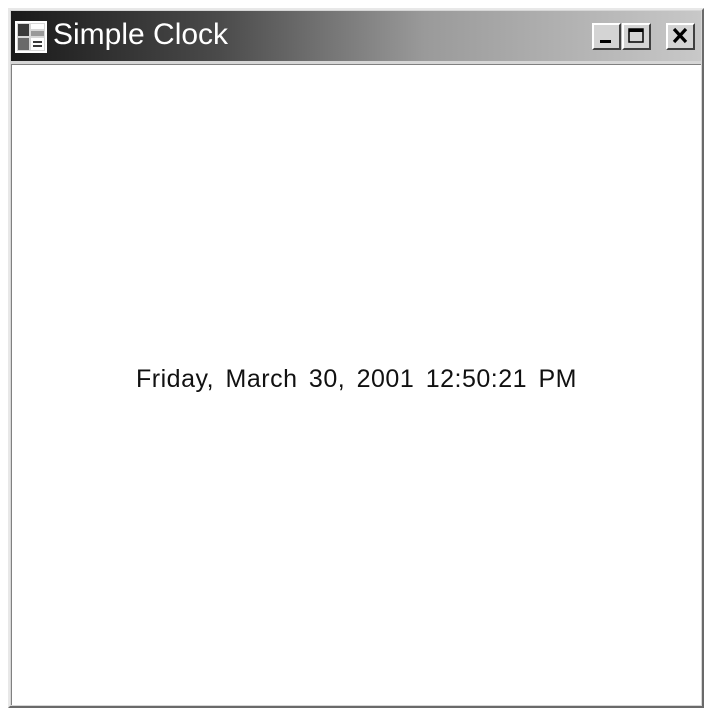 Image resolution: width=707 pixels, height=711 pixels. I want to click on maximize-button, so click(636, 36).